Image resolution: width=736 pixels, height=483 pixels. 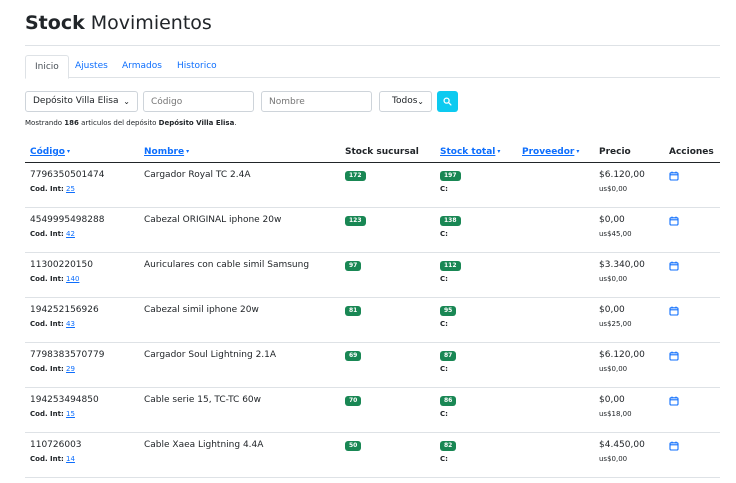 What do you see at coordinates (622, 445) in the screenshot?
I see `price-ars: $4.450,00` at bounding box center [622, 445].